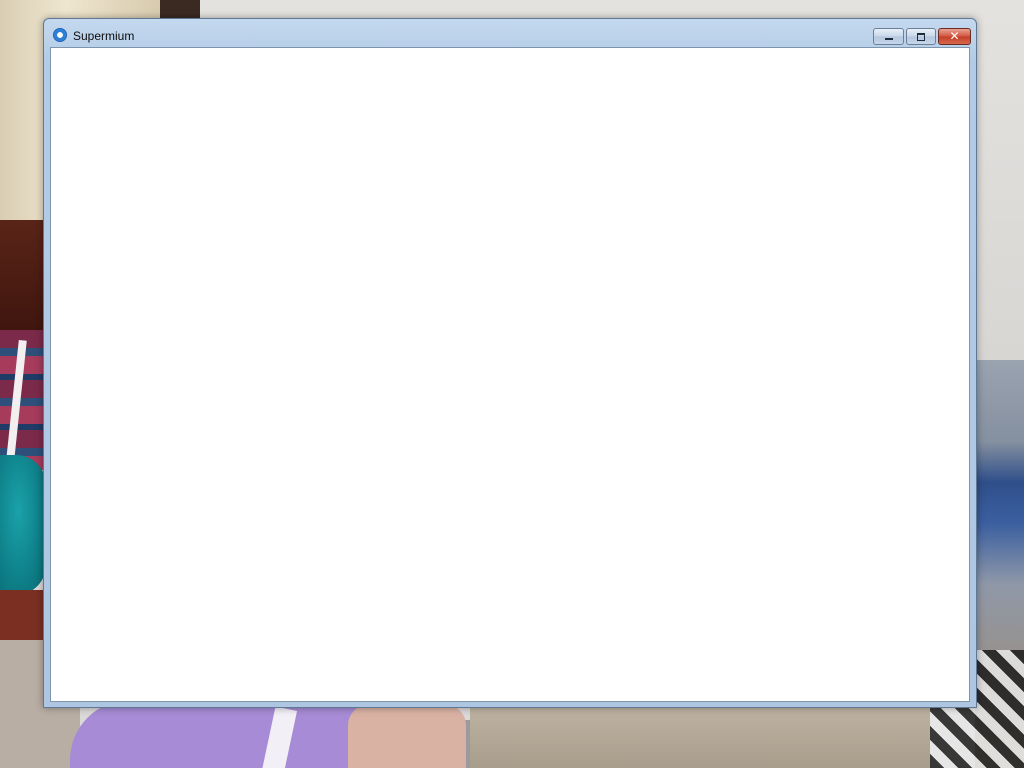  I want to click on close-icon: ✕, so click(954, 36).